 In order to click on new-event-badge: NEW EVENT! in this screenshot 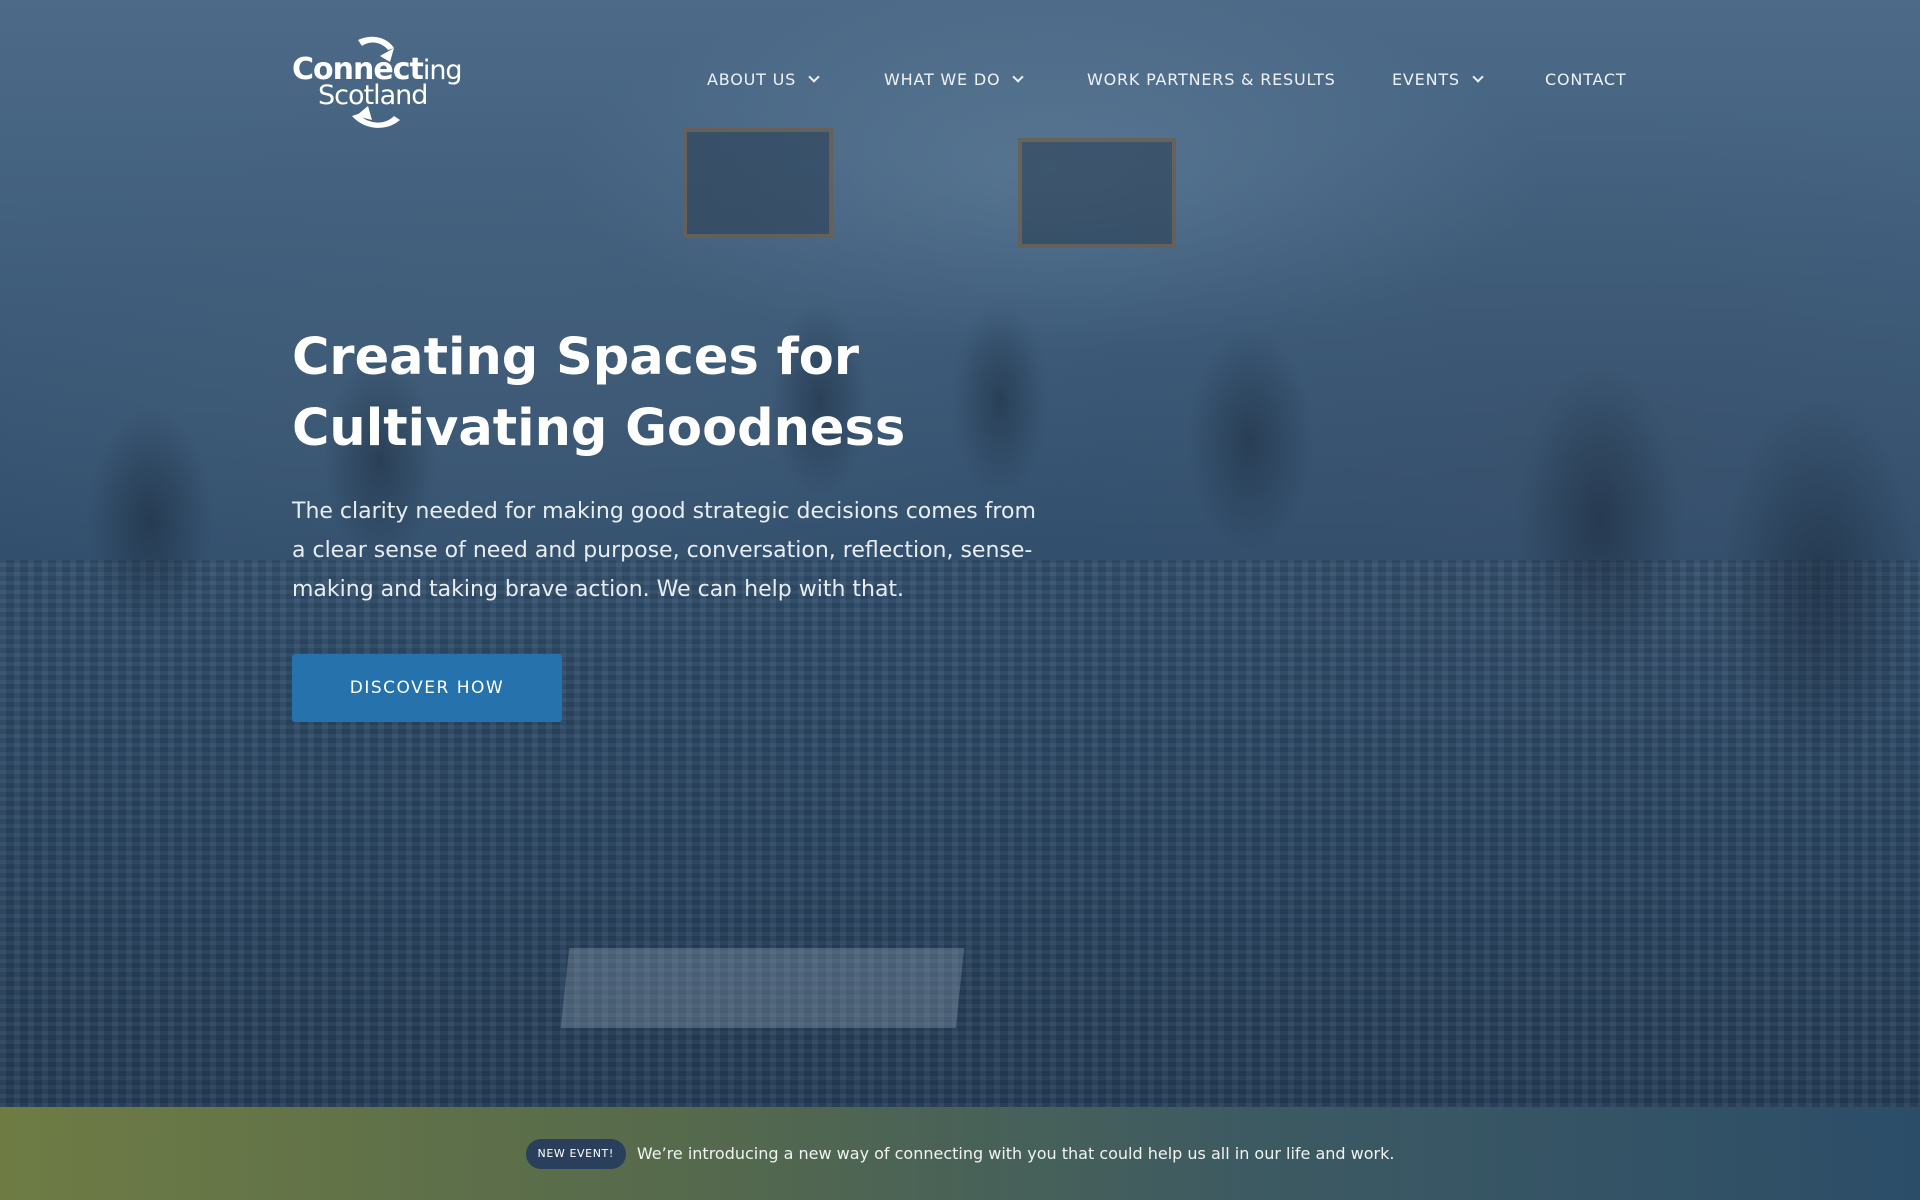, I will do `click(575, 1153)`.